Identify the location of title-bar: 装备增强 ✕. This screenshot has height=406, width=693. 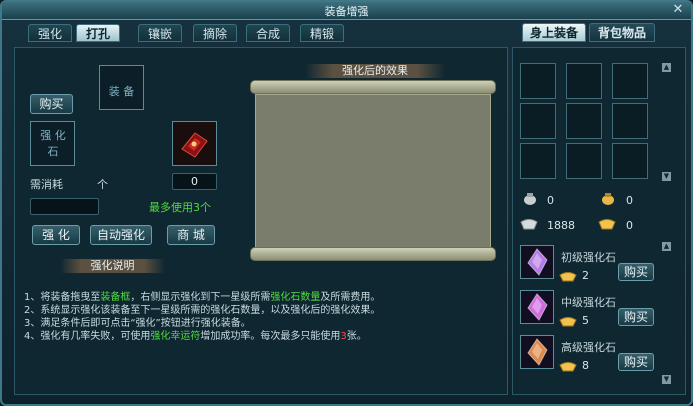
(346, 11).